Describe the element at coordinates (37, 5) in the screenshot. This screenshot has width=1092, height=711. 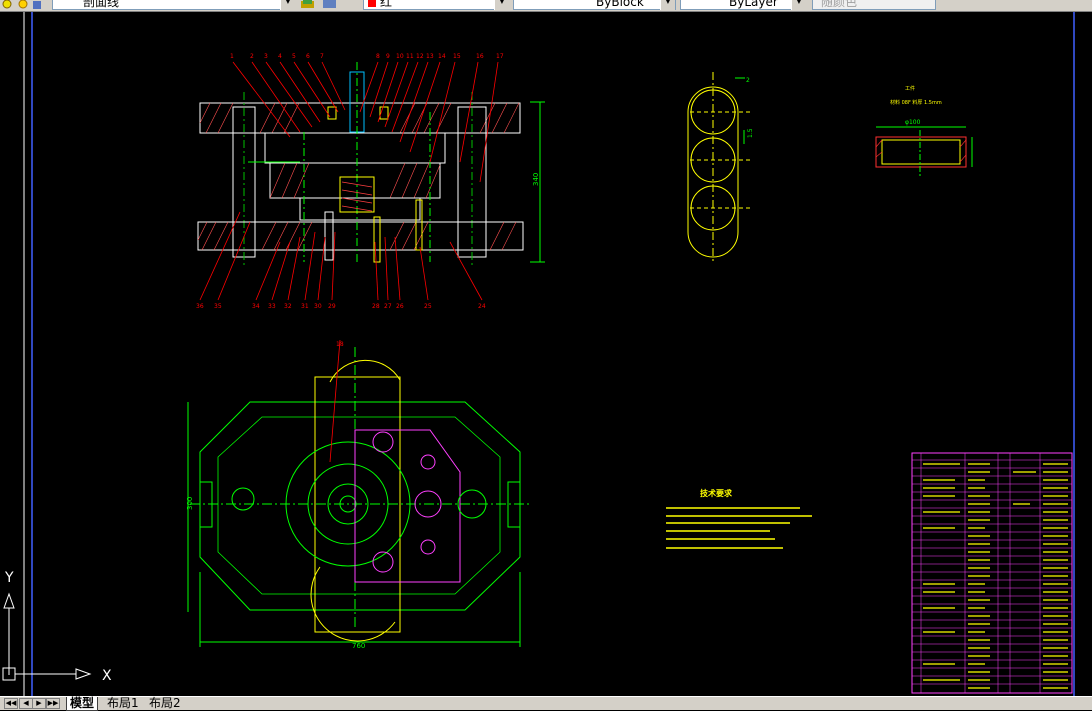
I see `lock-icon` at that location.